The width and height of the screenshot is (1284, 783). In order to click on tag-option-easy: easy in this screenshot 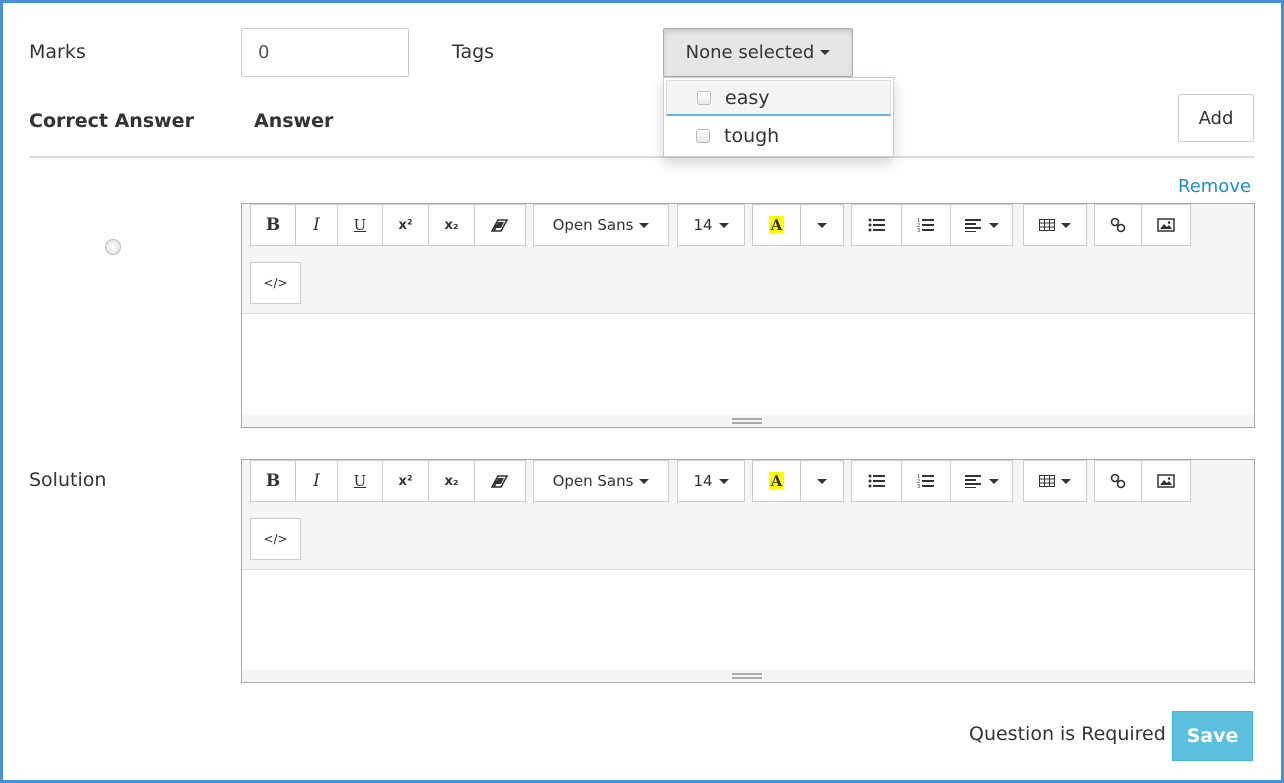, I will do `click(778, 98)`.